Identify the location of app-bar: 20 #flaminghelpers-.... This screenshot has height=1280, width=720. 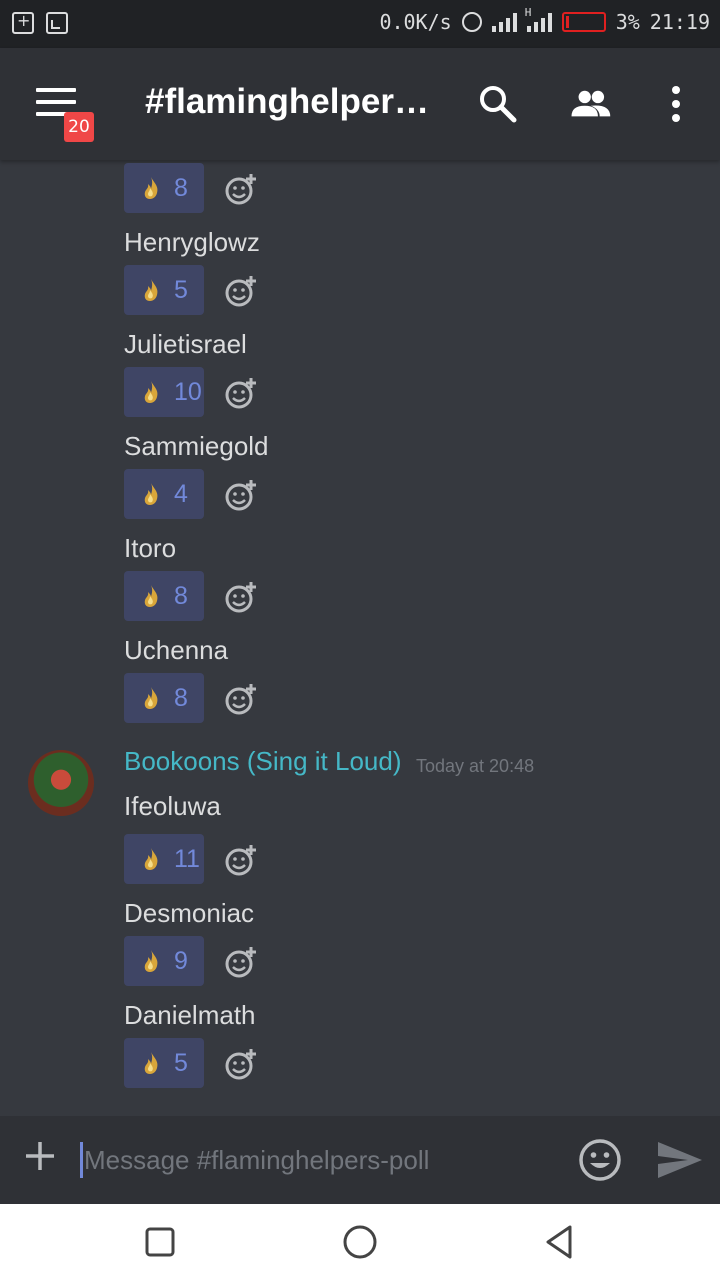
(360, 104).